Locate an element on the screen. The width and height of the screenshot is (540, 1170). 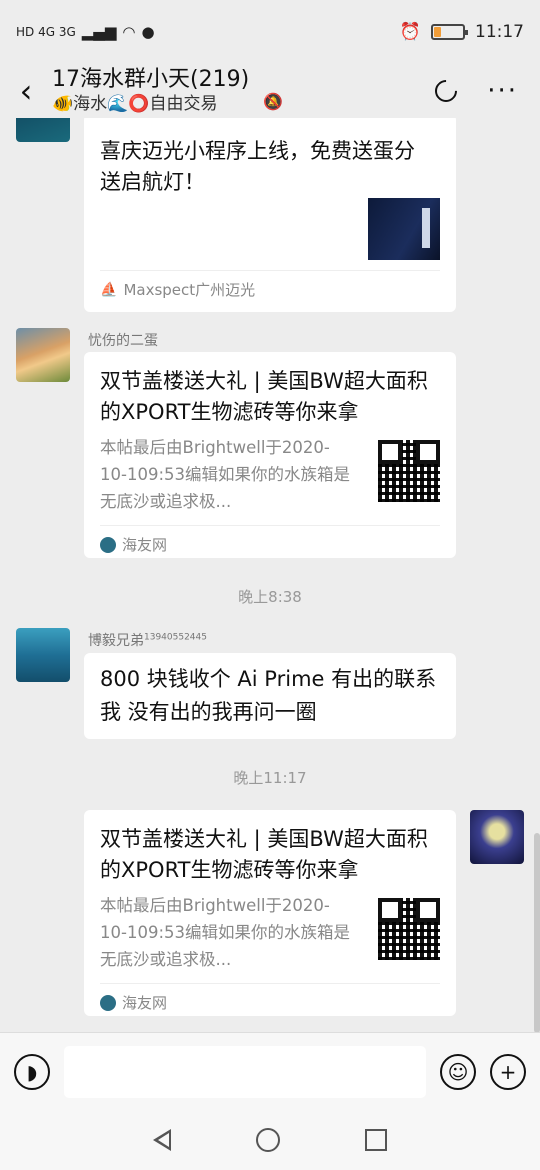
network-labels: HD 4G 3G is located at coordinates (46, 32).